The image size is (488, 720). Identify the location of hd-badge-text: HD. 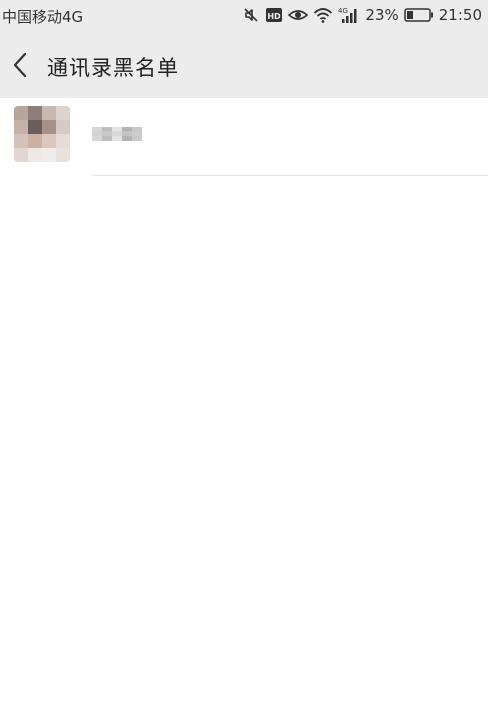
(275, 16).